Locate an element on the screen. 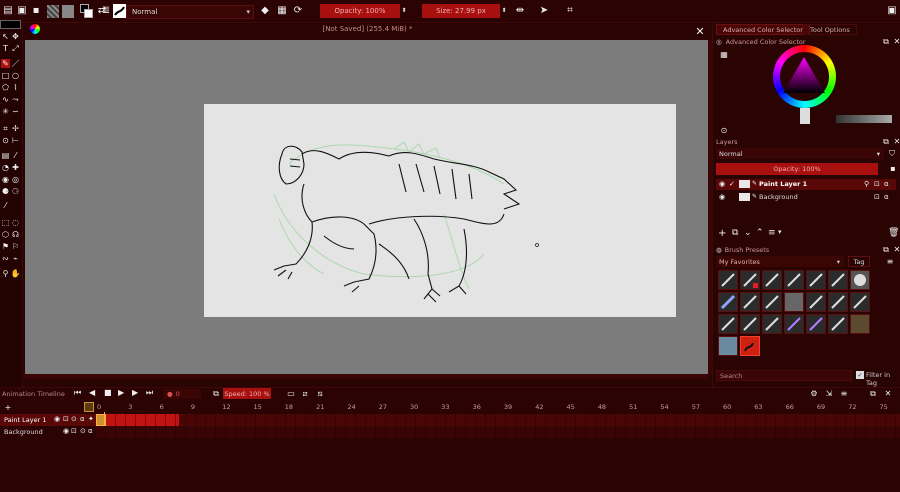  timeline-layer-row: Background ◉ ⊡ ⊙ α is located at coordinates (48, 432).